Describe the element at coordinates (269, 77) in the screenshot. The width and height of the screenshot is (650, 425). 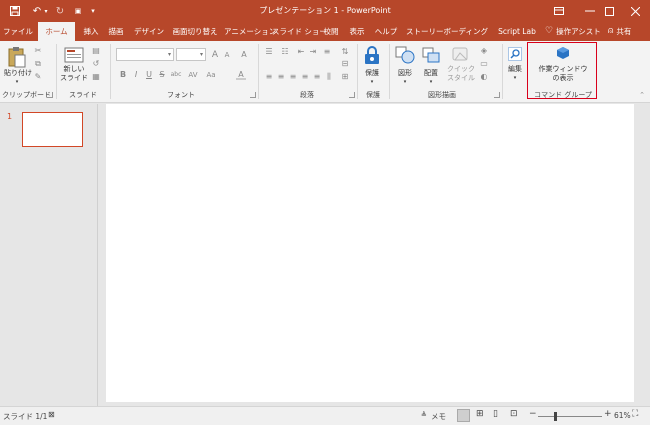
I see `align-left-icon: ≡` at that location.